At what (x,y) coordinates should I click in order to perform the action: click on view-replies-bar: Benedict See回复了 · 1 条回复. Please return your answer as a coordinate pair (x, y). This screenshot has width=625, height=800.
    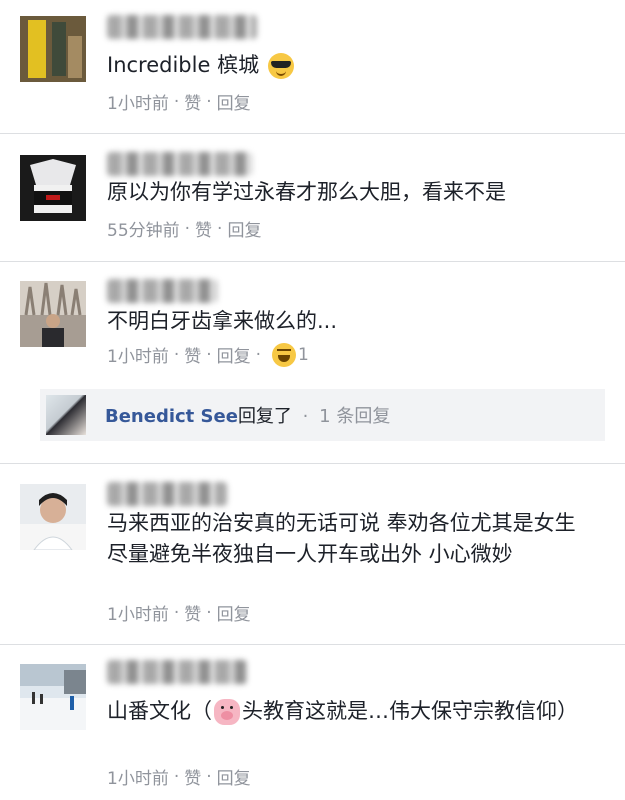
    Looking at the image, I should click on (322, 415).